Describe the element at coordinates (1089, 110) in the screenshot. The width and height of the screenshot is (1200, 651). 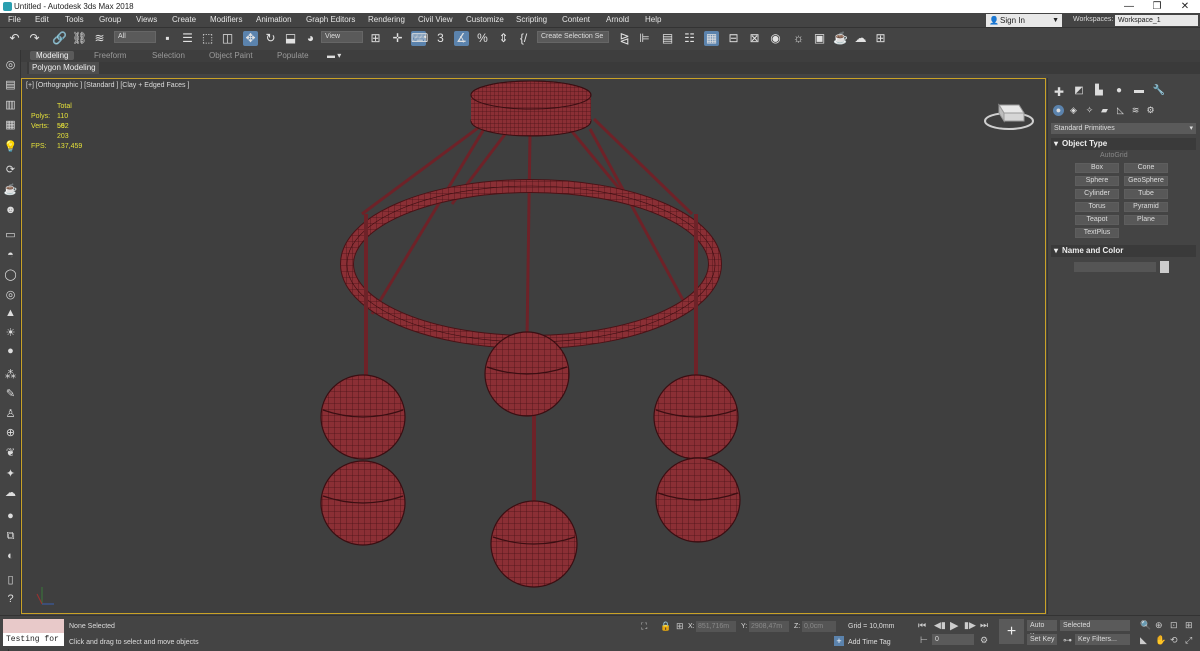
I see `lights-icon: ✧` at that location.